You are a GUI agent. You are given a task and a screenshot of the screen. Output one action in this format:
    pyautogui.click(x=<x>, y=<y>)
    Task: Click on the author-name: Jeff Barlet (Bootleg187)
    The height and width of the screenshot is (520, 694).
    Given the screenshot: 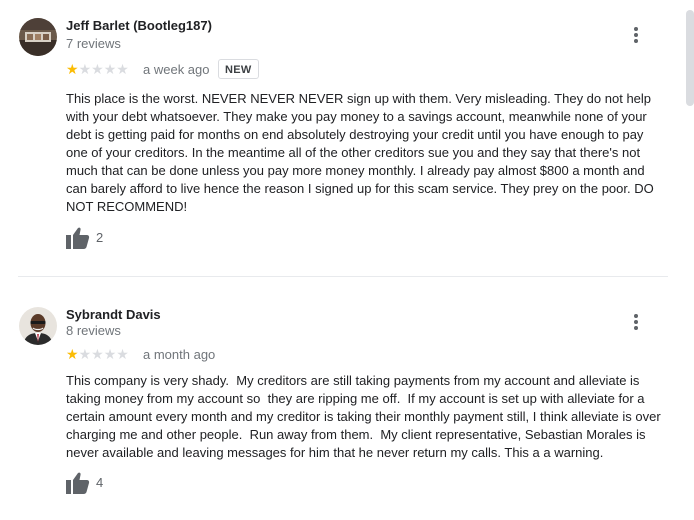 What is the action you would take?
    pyautogui.click(x=139, y=25)
    